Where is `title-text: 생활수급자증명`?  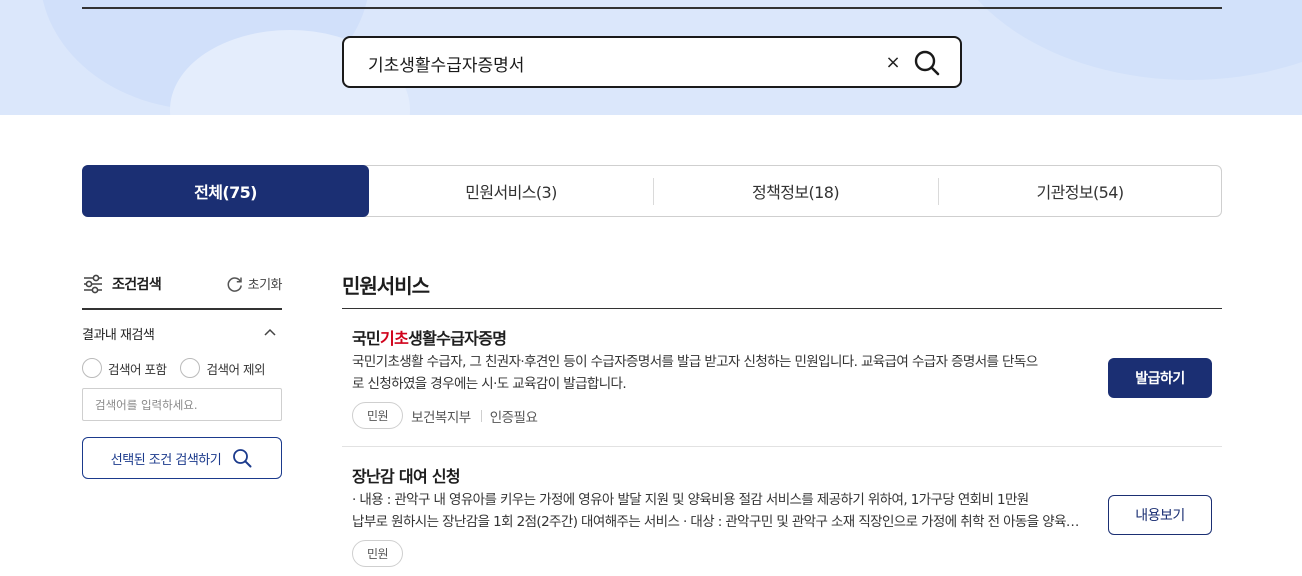
title-text: 생활수급자증명 is located at coordinates (457, 338).